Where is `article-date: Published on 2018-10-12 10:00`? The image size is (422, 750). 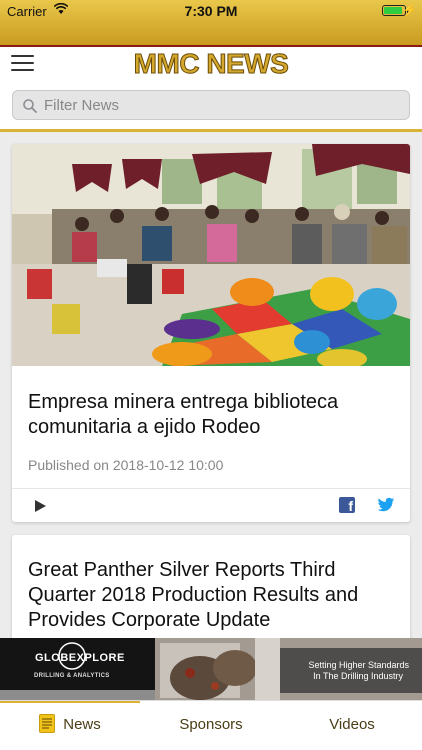 article-date: Published on 2018-10-12 10:00 is located at coordinates (126, 465).